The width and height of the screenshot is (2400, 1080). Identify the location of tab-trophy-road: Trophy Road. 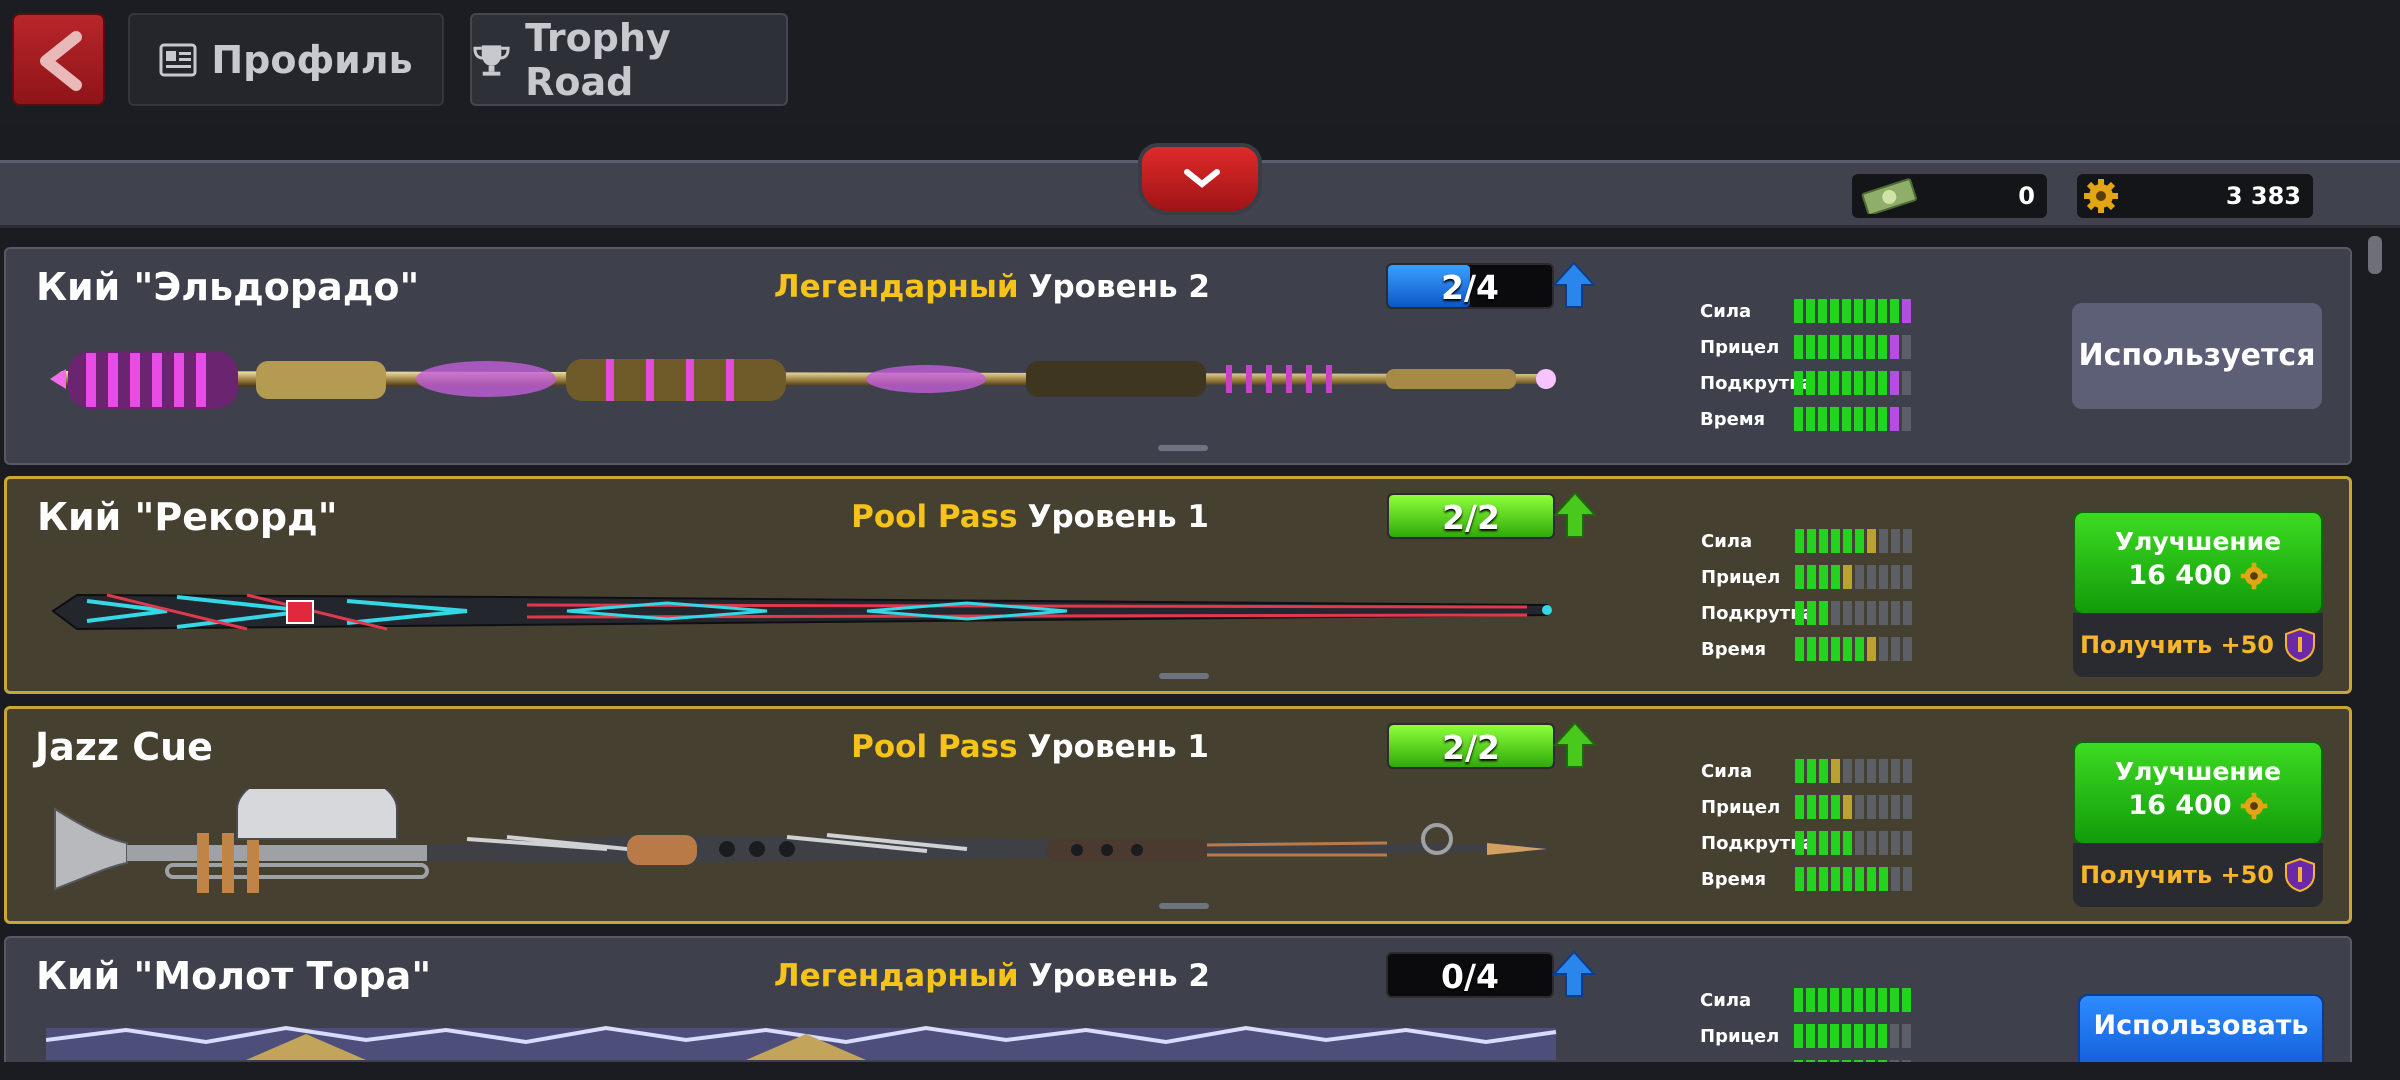
(629, 59).